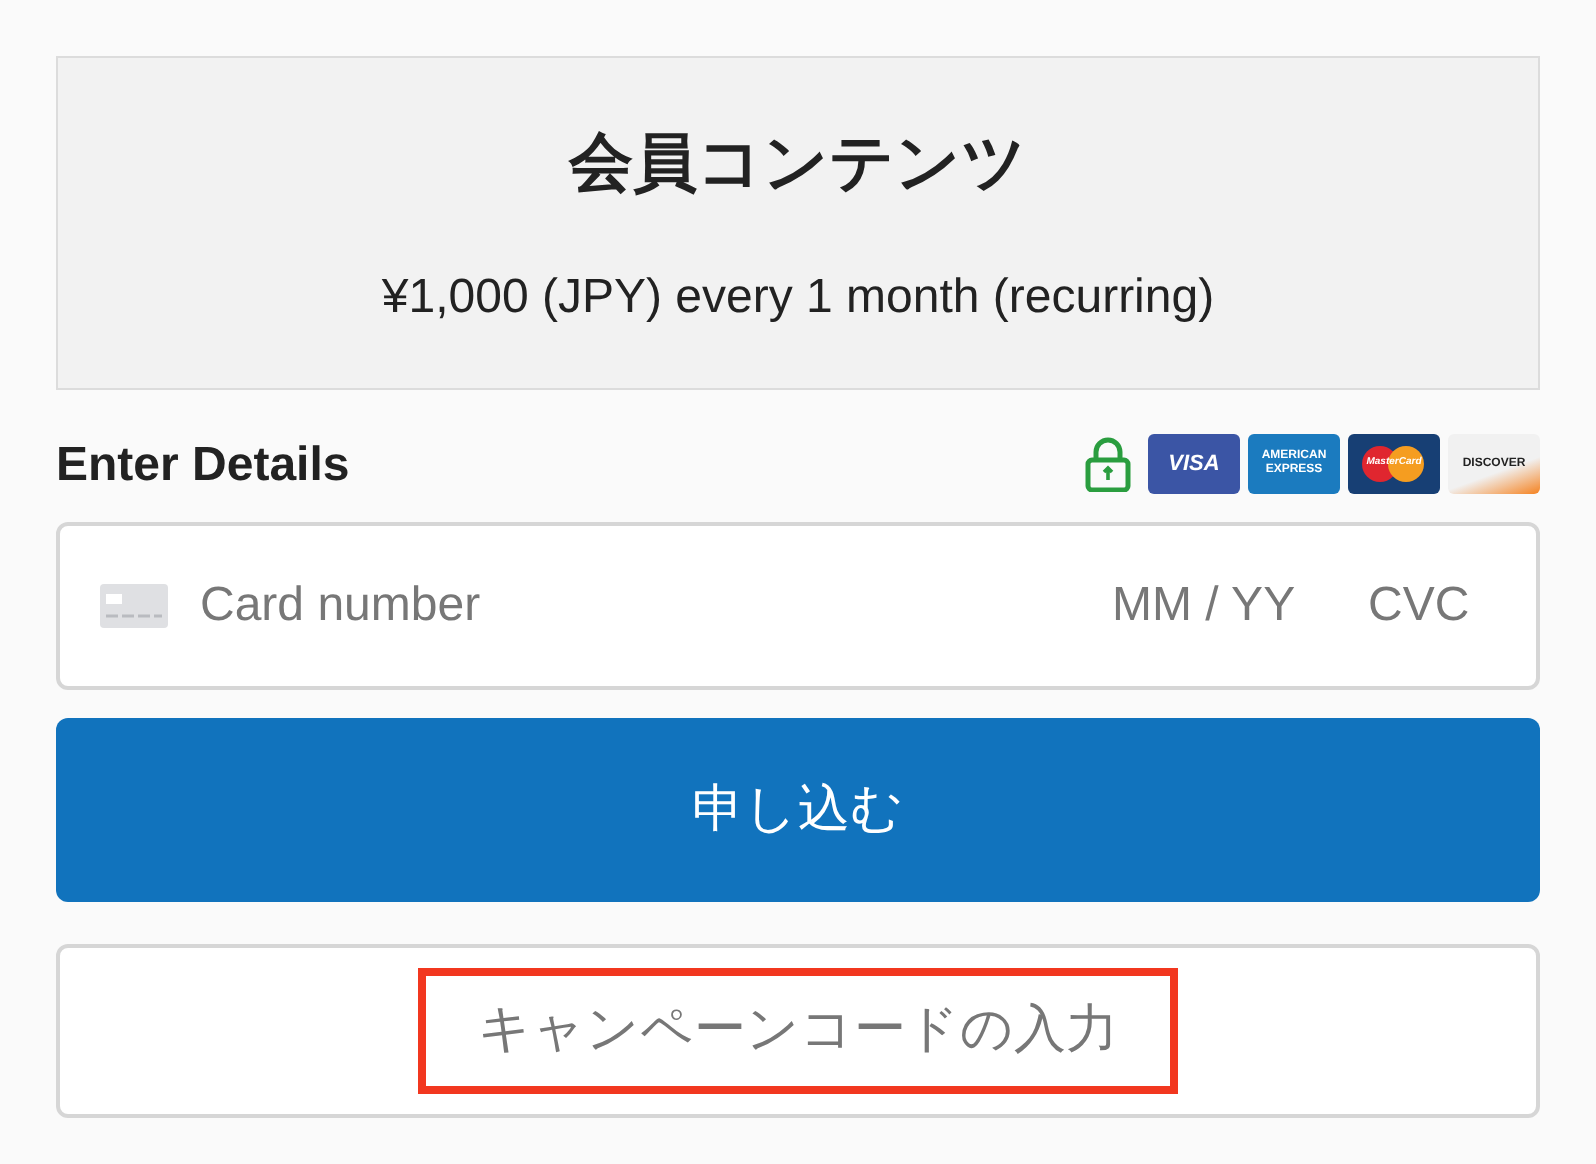  I want to click on submit-button: 申し込む, so click(798, 810).